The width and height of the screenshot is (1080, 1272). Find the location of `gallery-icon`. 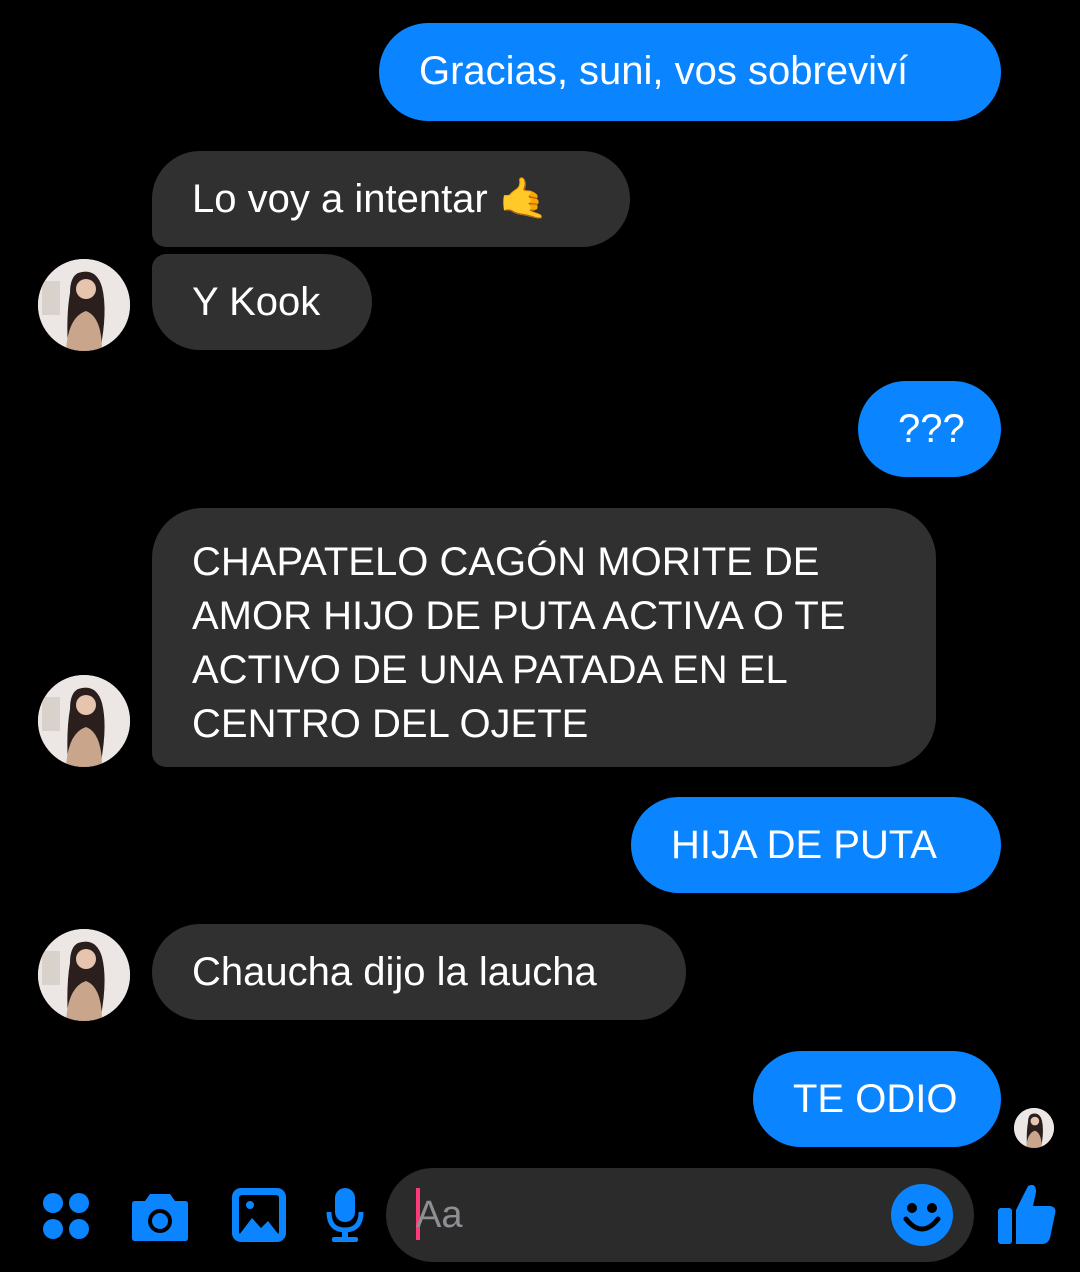

gallery-icon is located at coordinates (259, 1217).